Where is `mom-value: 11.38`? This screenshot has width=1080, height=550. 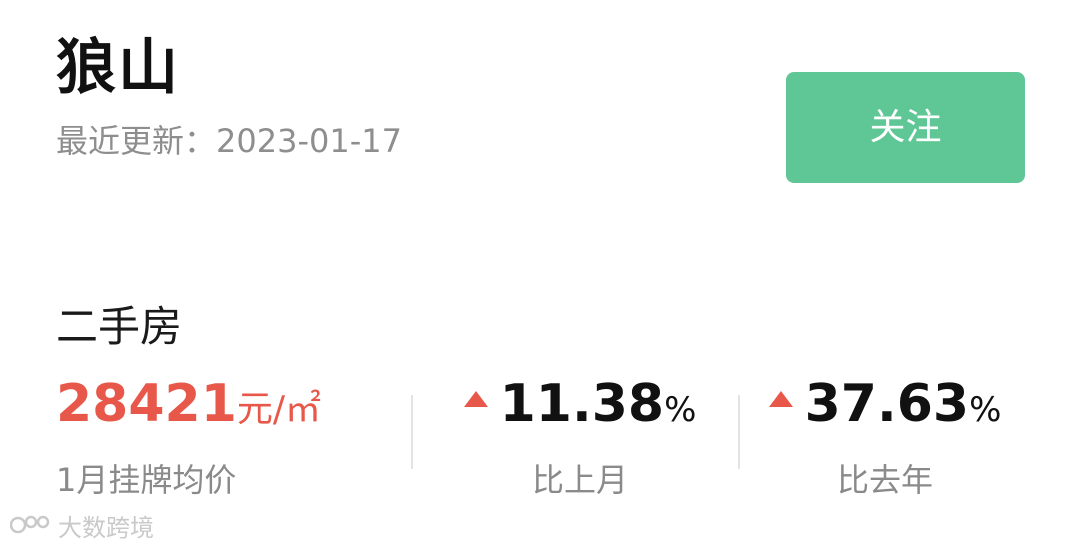
mom-value: 11.38 is located at coordinates (582, 404).